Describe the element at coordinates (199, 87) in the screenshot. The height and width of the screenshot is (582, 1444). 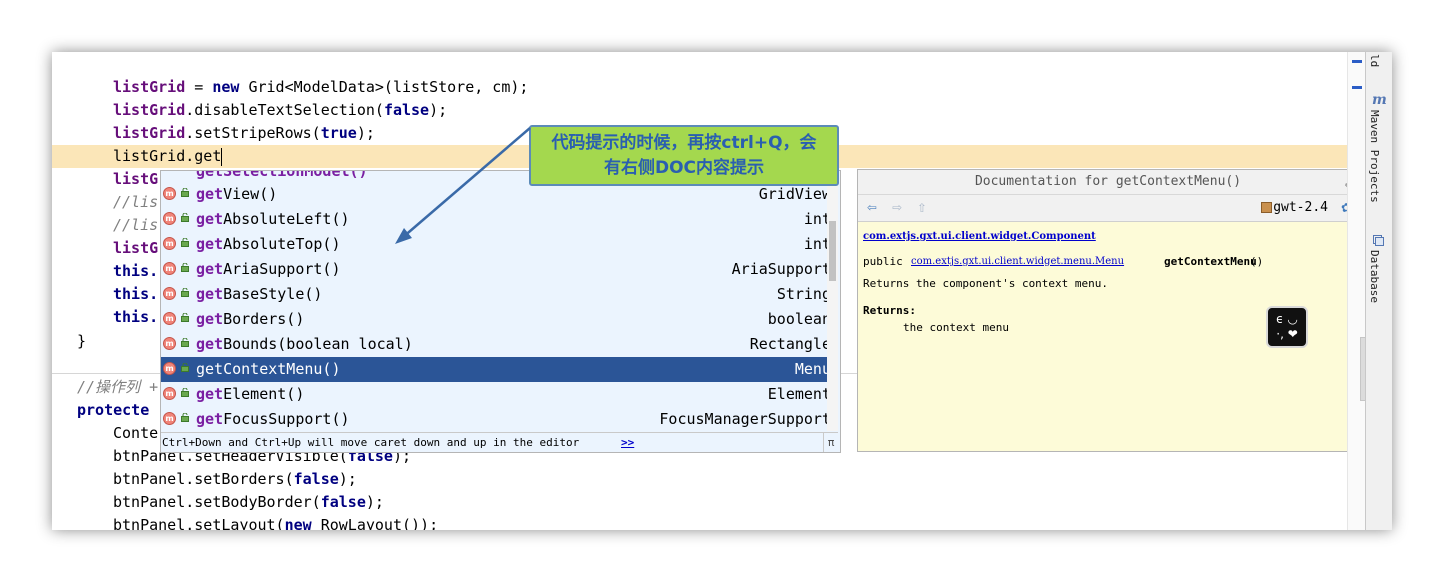
I see `code-token: =` at that location.